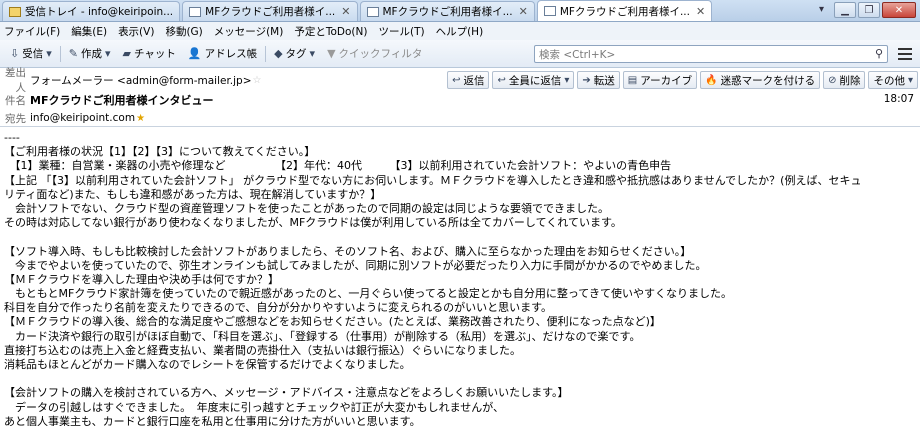  I want to click on junk-label: 迷惑マークを付ける, so click(768, 80).